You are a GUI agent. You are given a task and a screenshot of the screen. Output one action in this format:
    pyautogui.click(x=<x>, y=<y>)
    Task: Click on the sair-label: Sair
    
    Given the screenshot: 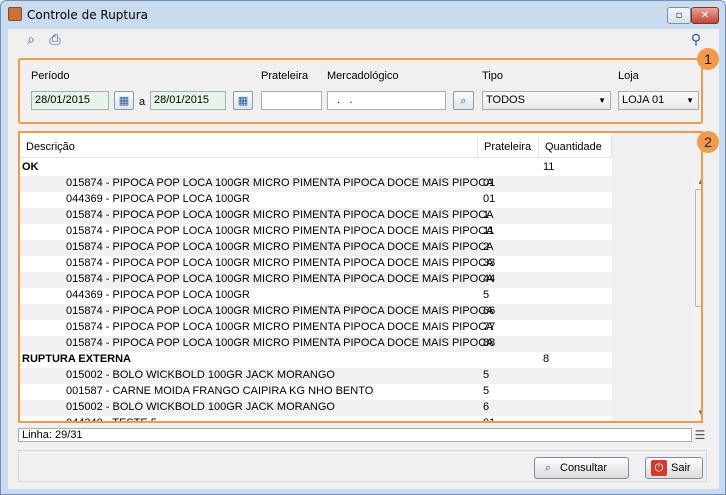 What is the action you would take?
    pyautogui.click(x=681, y=468)
    